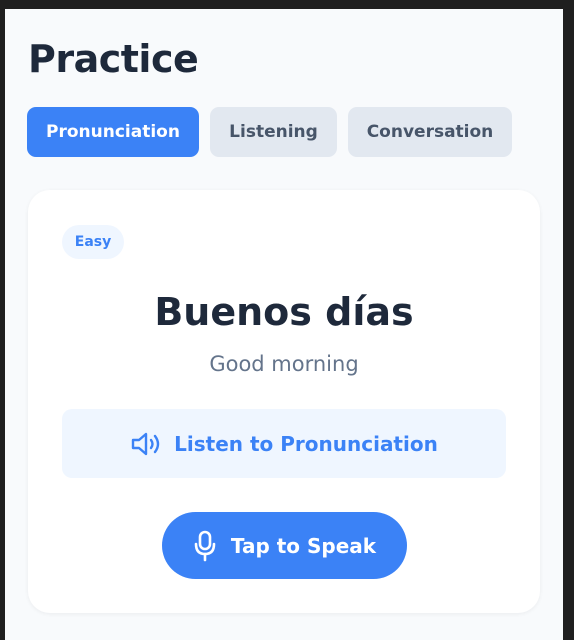 The width and height of the screenshot is (574, 640). What do you see at coordinates (303, 545) in the screenshot?
I see `speak-label: Tap to Speak` at bounding box center [303, 545].